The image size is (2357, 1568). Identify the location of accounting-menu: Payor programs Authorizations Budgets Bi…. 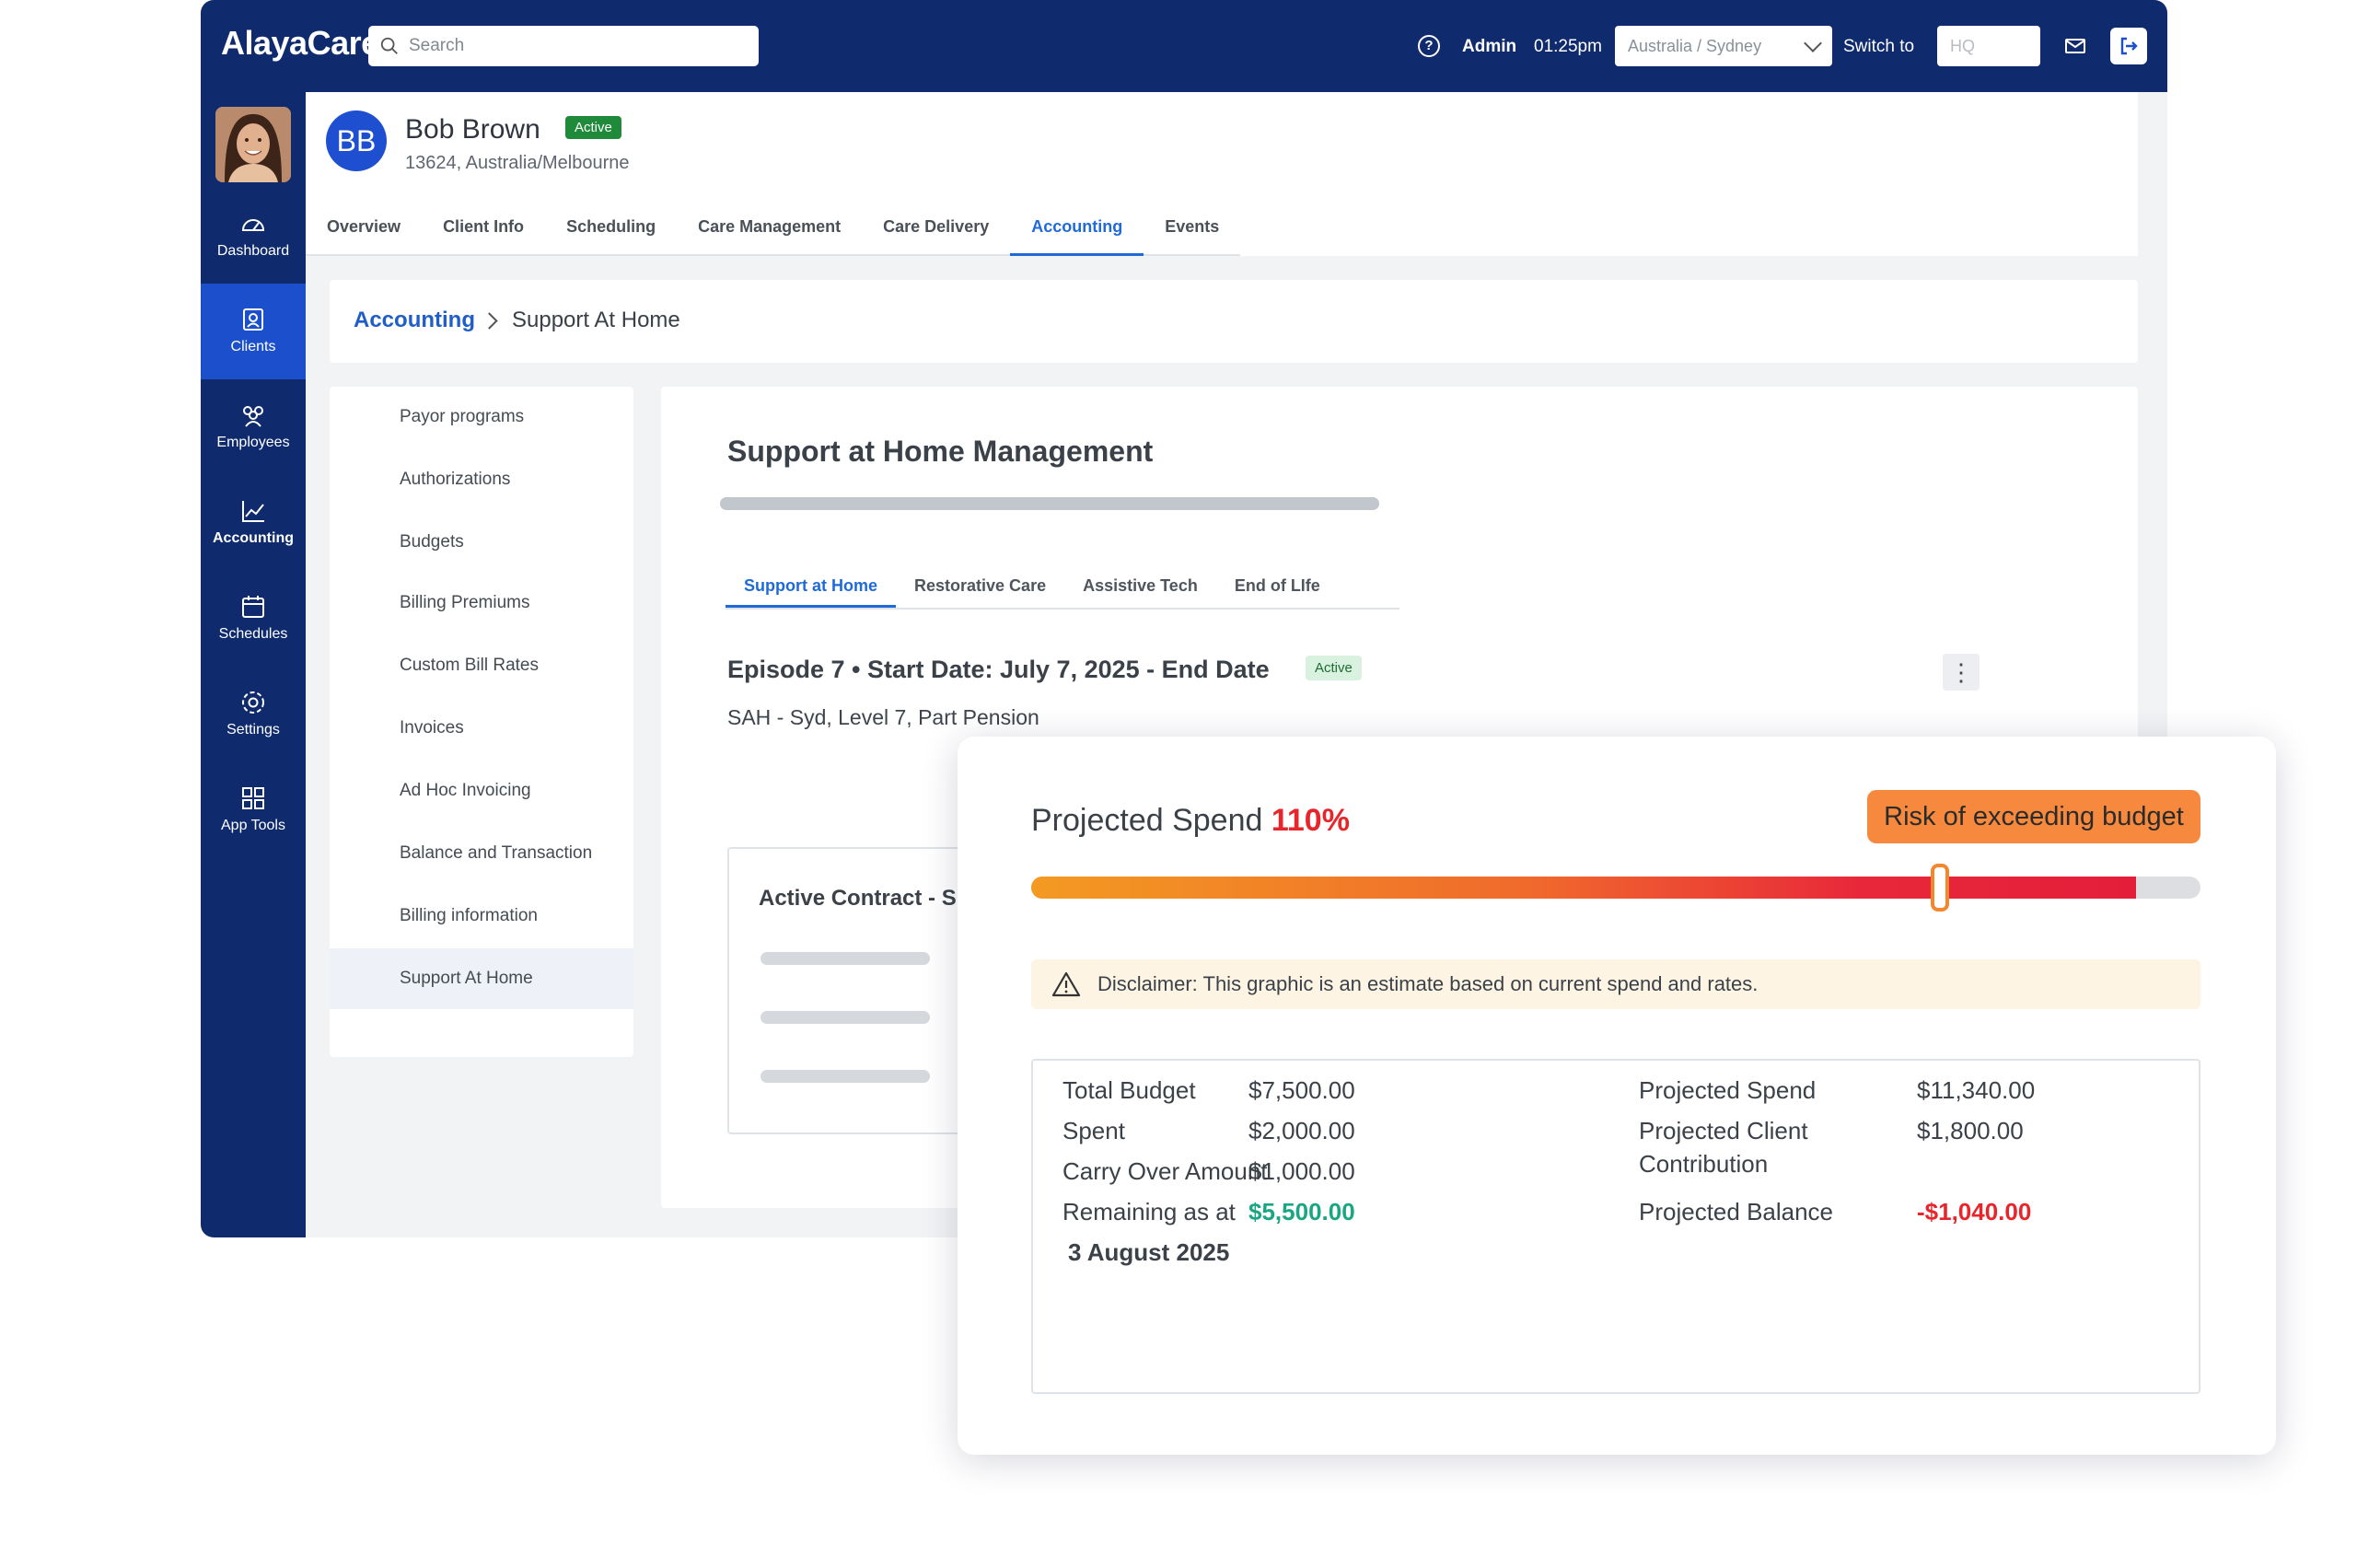
(481, 722).